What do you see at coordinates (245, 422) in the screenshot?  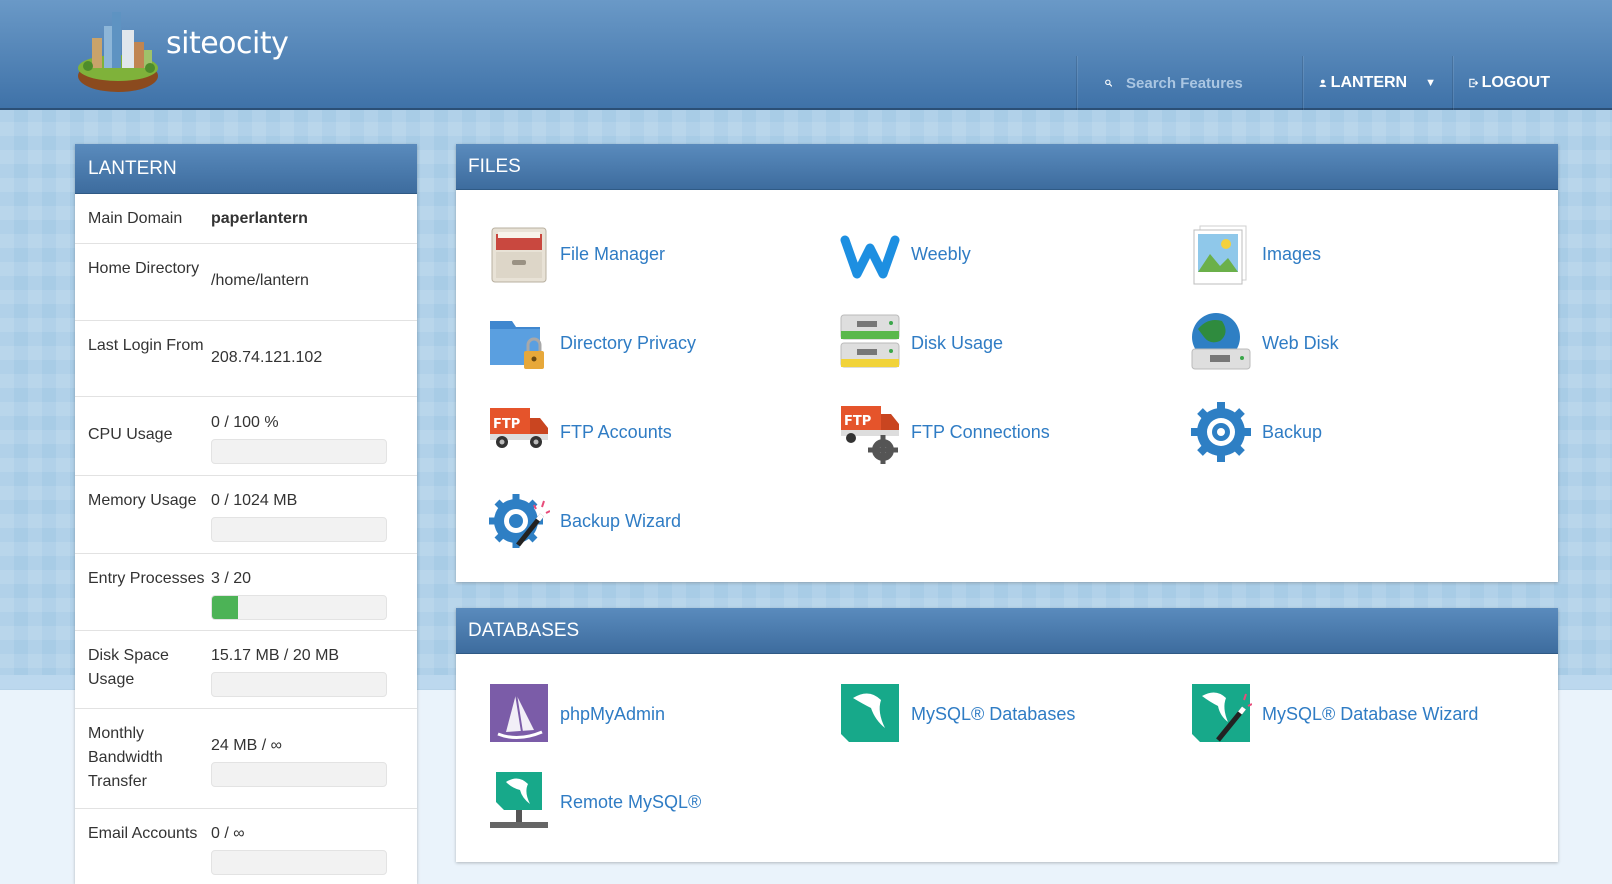 I see `stat-value: 0 / 100 %` at bounding box center [245, 422].